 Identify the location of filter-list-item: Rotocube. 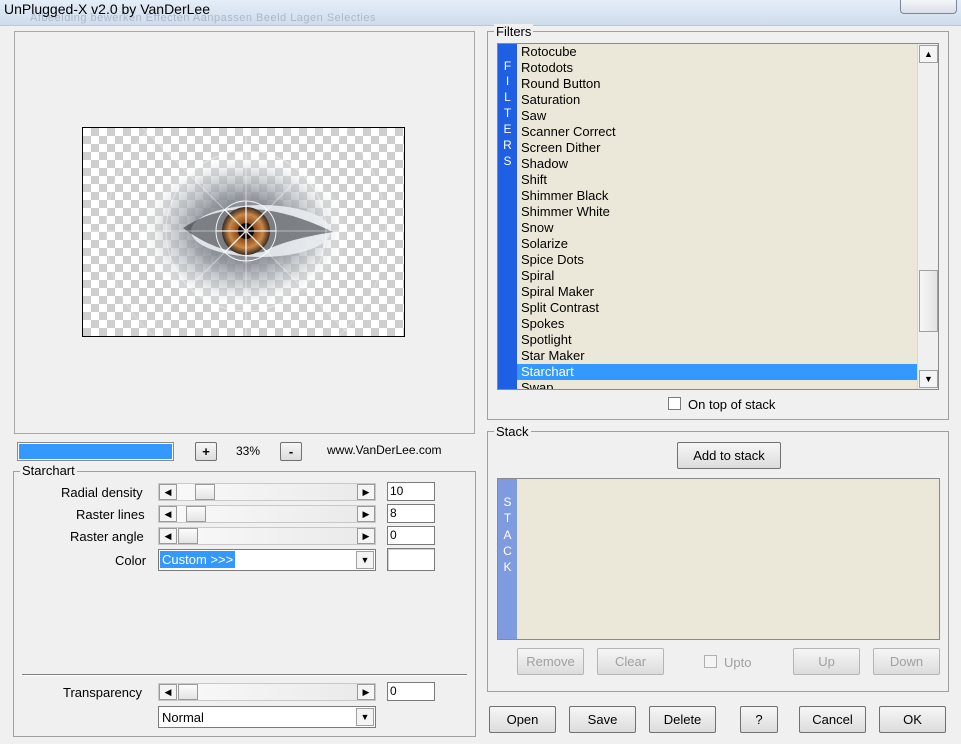
(717, 52).